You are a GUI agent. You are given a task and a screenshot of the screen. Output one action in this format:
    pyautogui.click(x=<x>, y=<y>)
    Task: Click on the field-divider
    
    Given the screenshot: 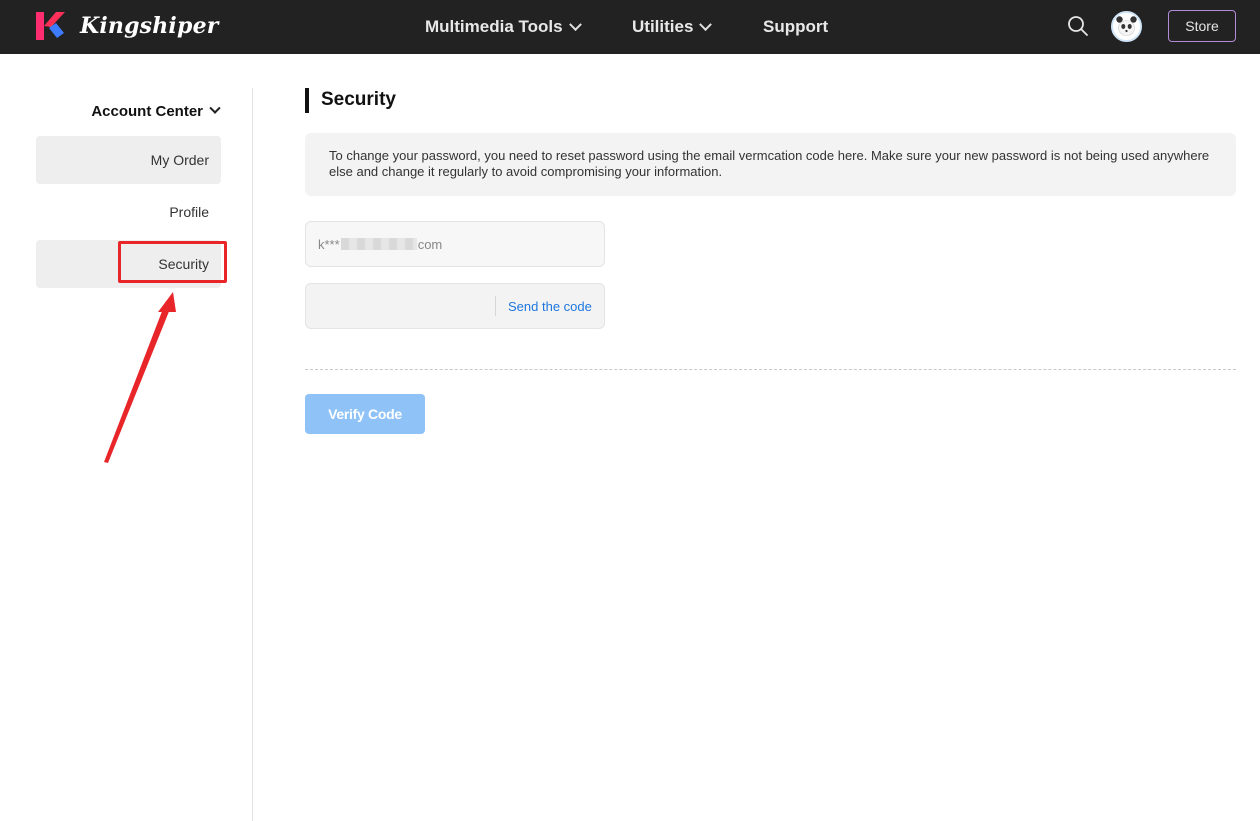 What is the action you would take?
    pyautogui.click(x=495, y=306)
    